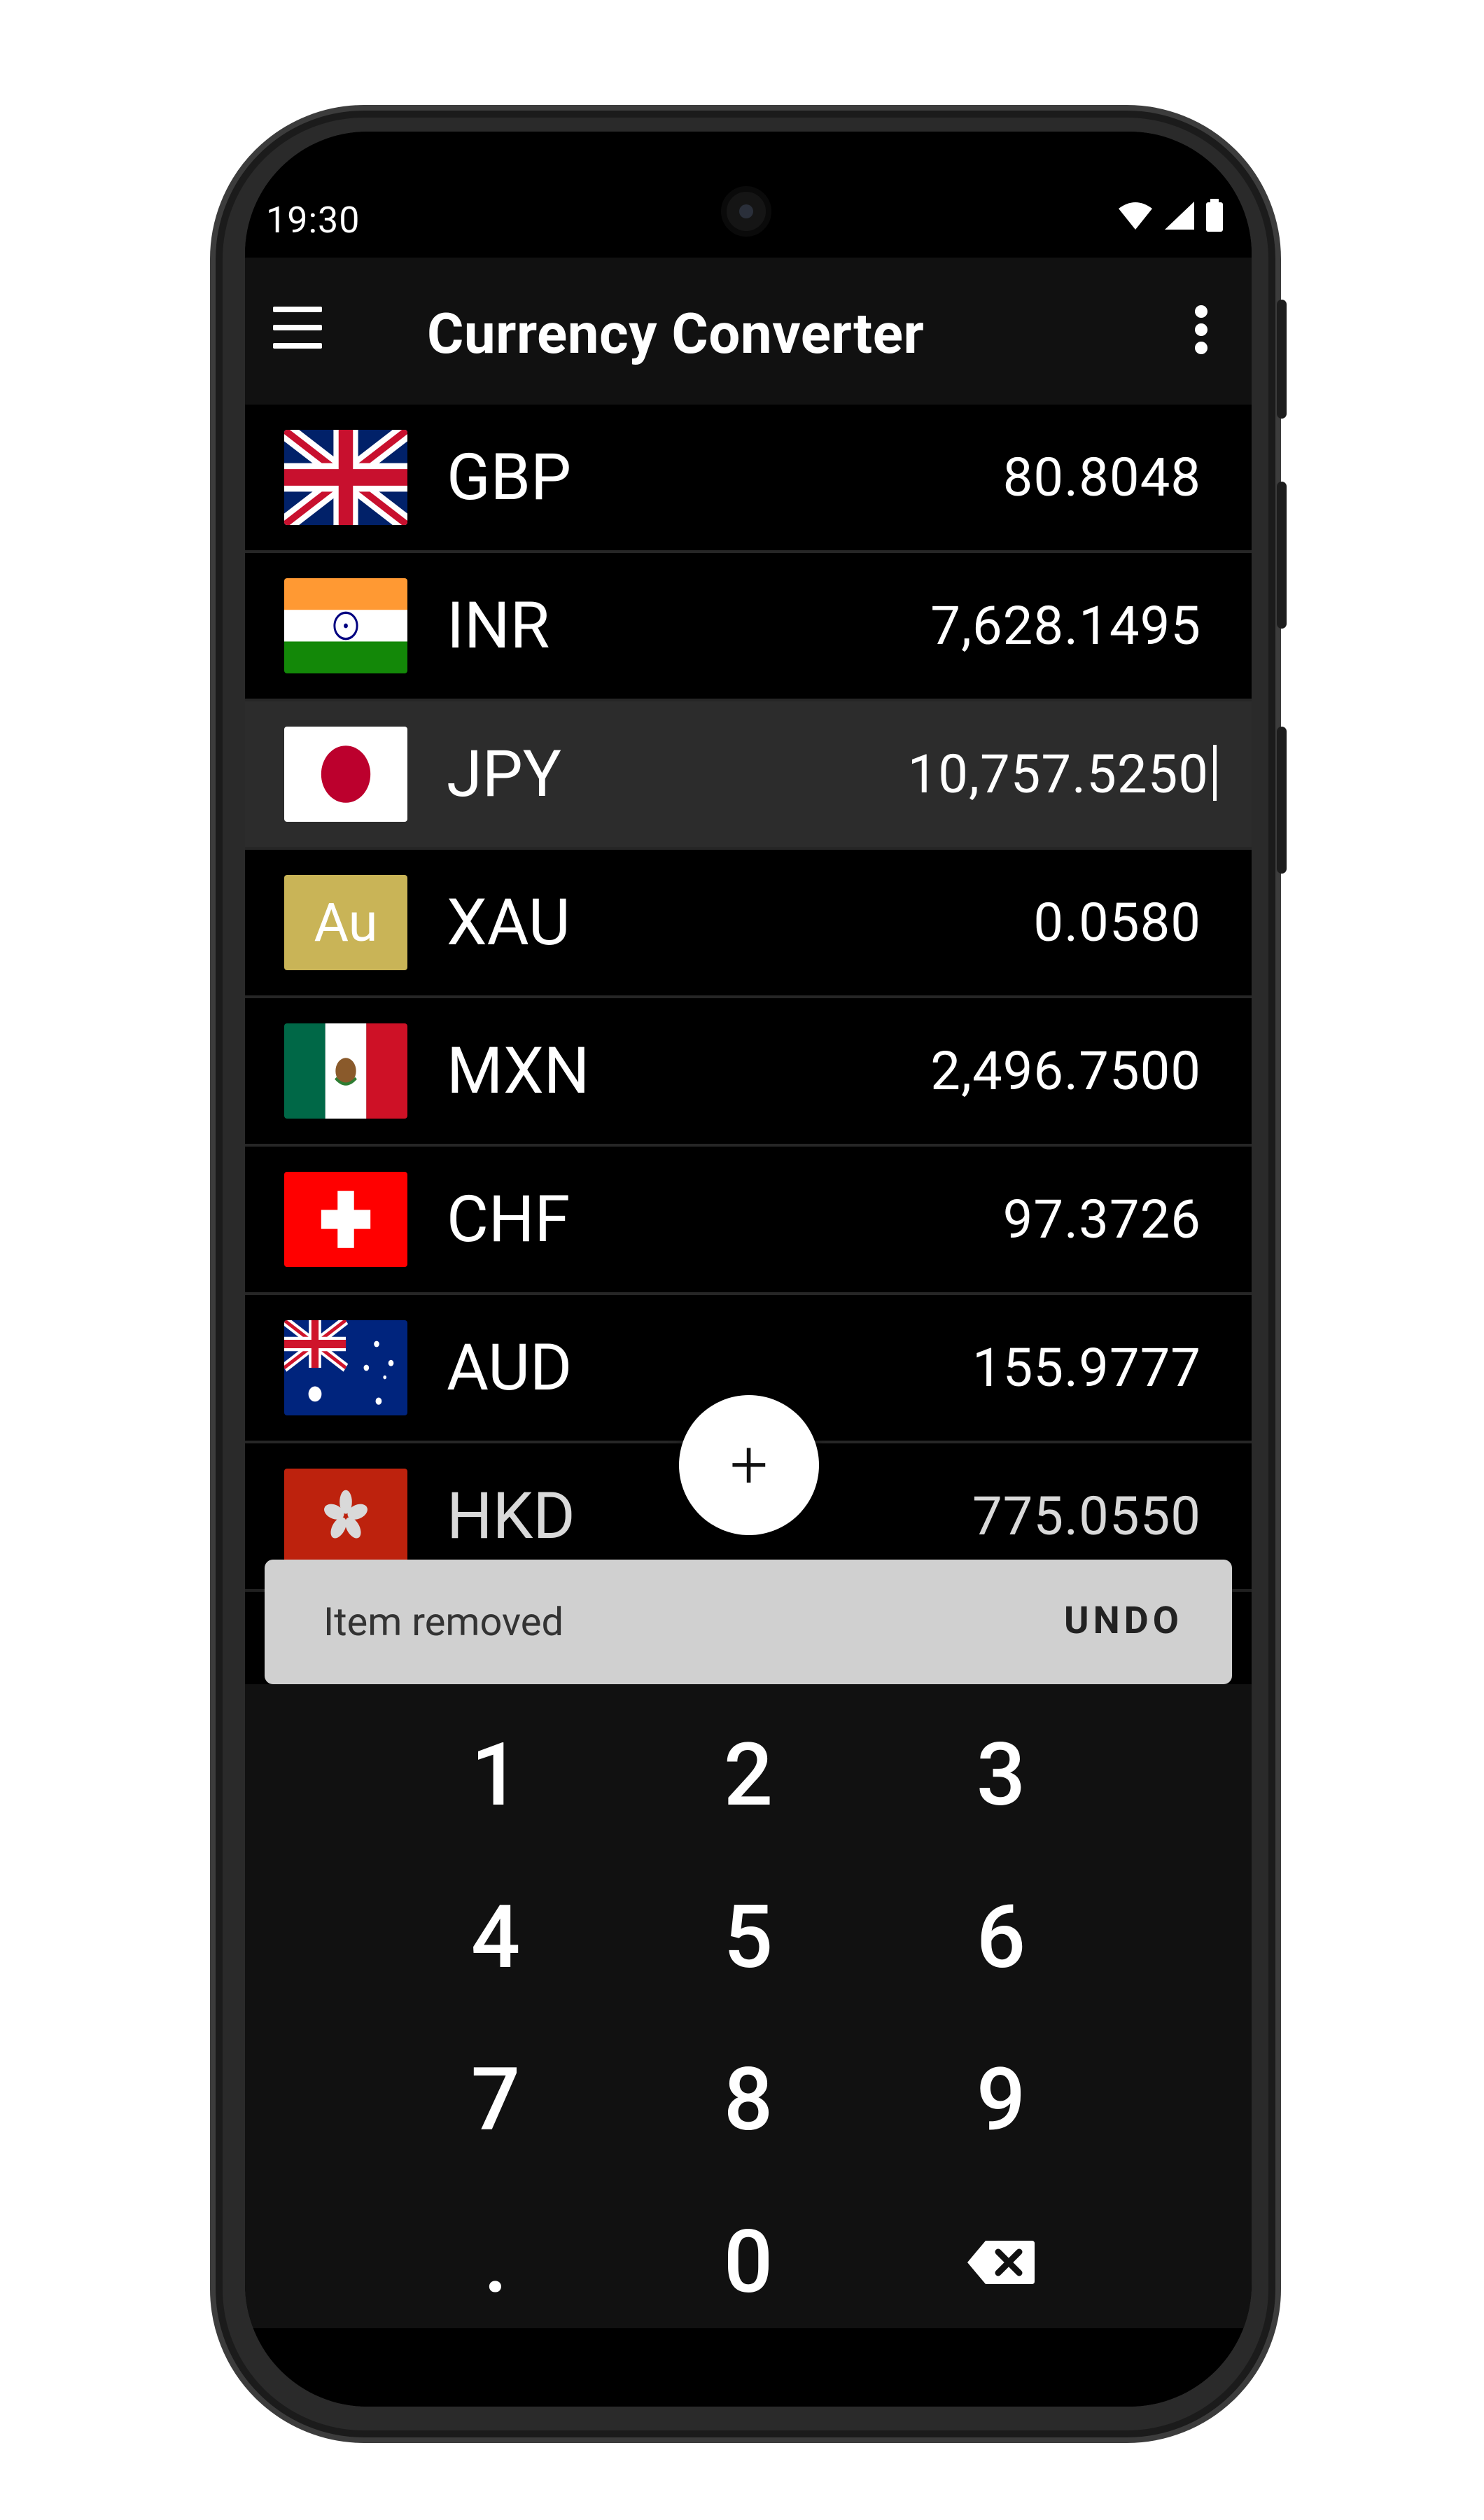 This screenshot has height=2520, width=1484. Describe the element at coordinates (748, 924) in the screenshot. I see `currency-row-xau: Au XAU 0.0580` at that location.